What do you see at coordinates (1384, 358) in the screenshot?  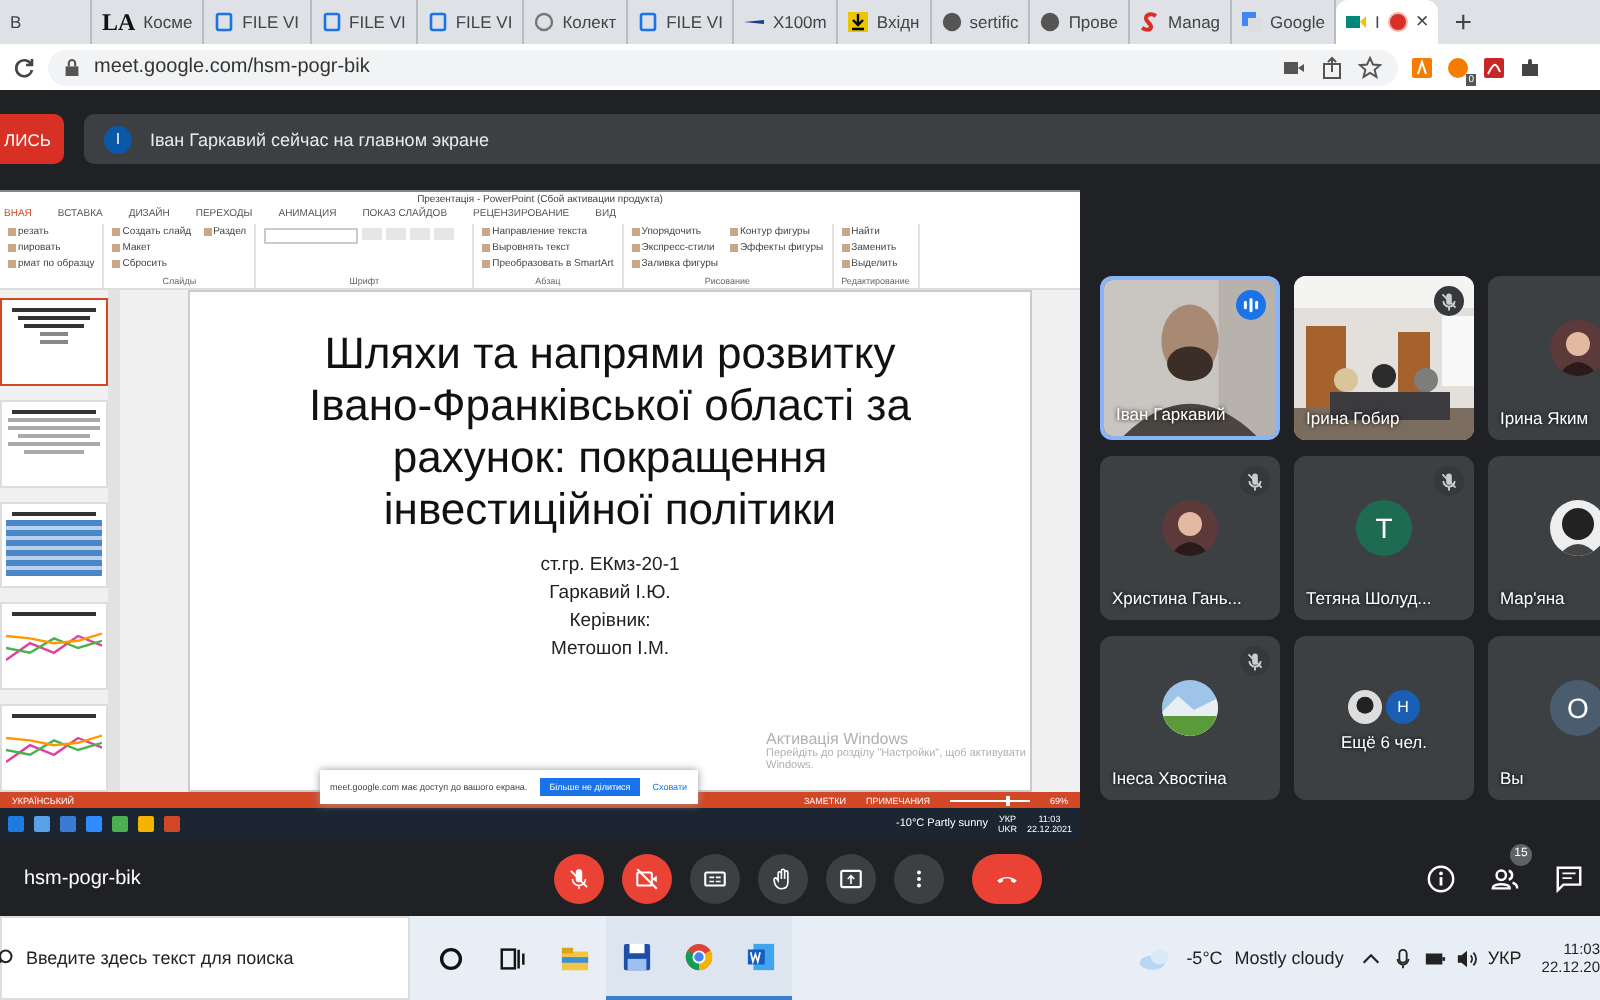 I see `participant-tile: Ірина Гобир` at bounding box center [1384, 358].